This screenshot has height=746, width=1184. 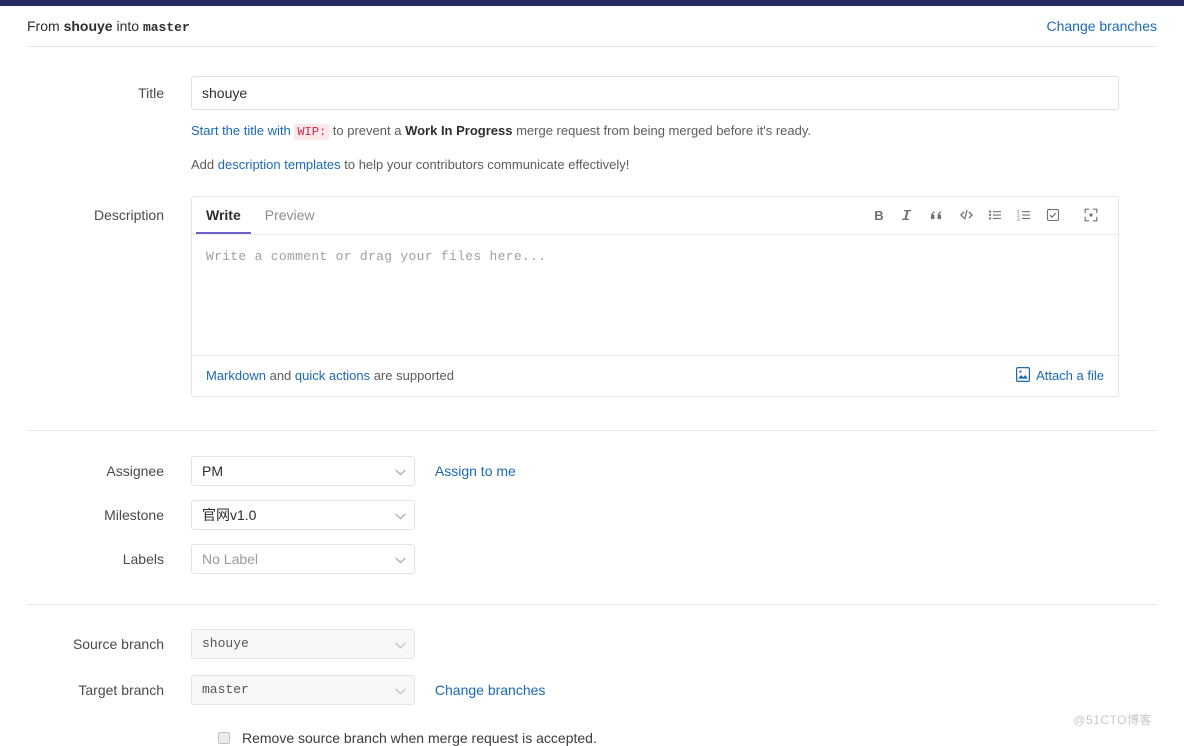 I want to click on remove-source-branch-checkbox, so click(x=224, y=737).